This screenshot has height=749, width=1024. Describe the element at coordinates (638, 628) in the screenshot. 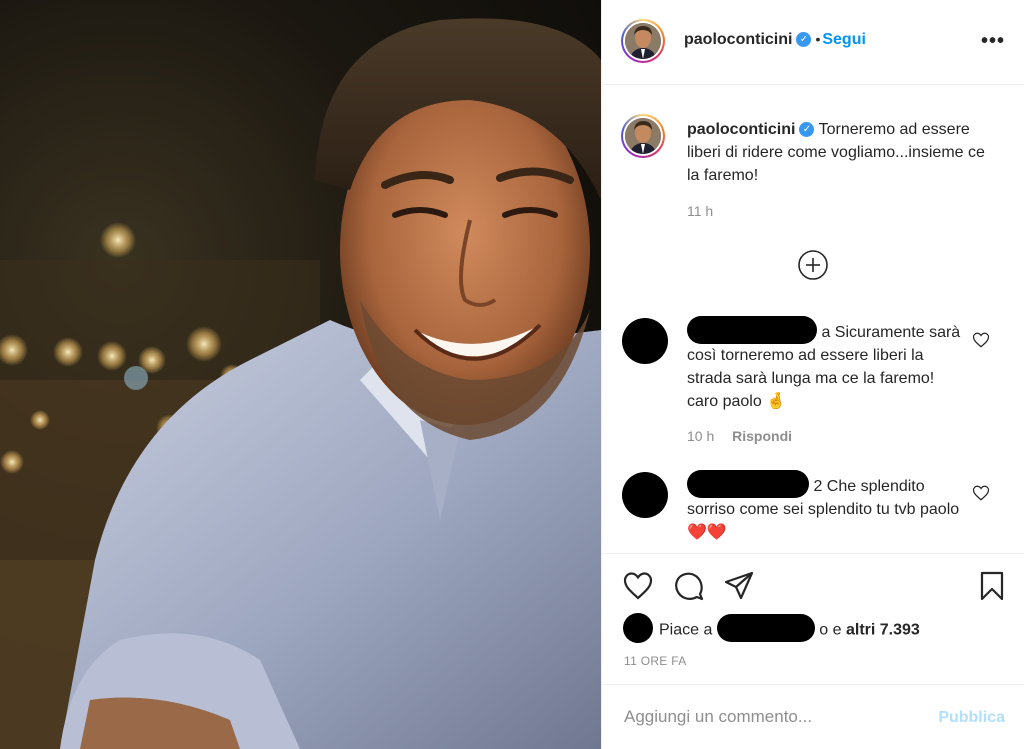

I see `liker-avatar` at that location.